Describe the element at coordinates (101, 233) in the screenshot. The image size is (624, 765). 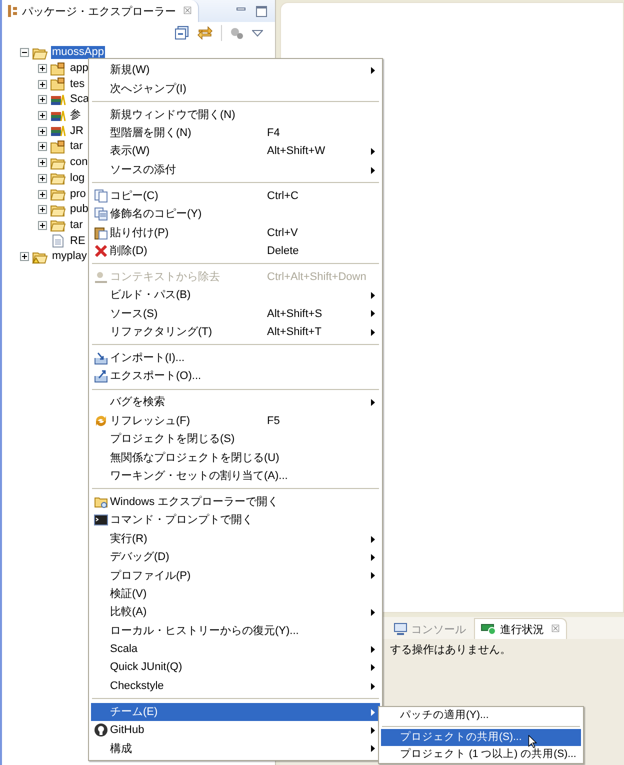
I see `clipboard-icon` at that location.